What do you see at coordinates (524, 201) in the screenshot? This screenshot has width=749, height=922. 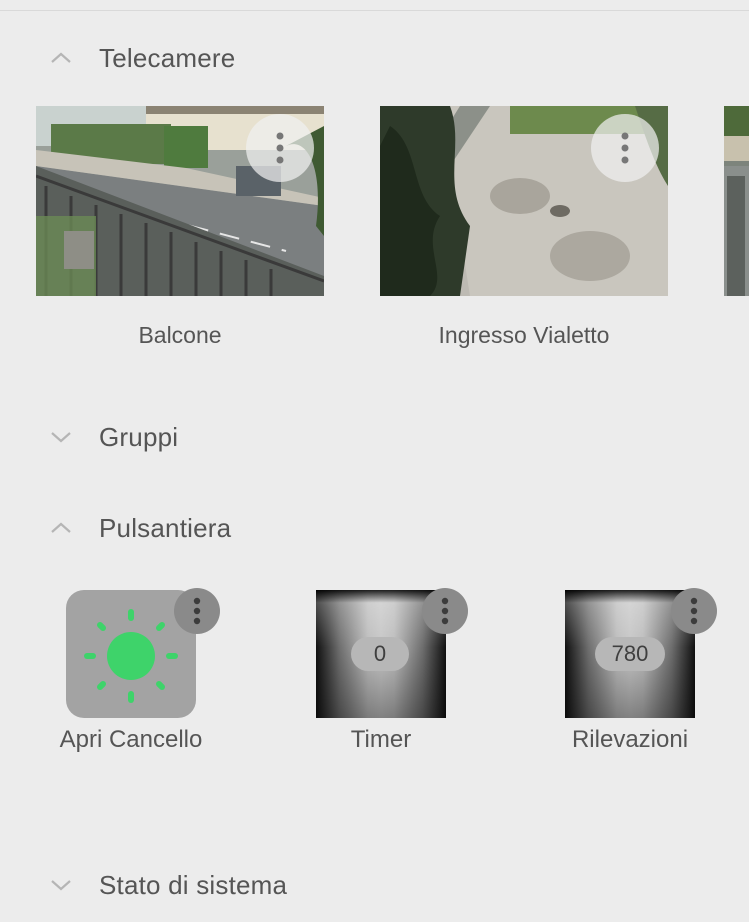 I see `camera-thumbnail-ingresso-vialetto` at bounding box center [524, 201].